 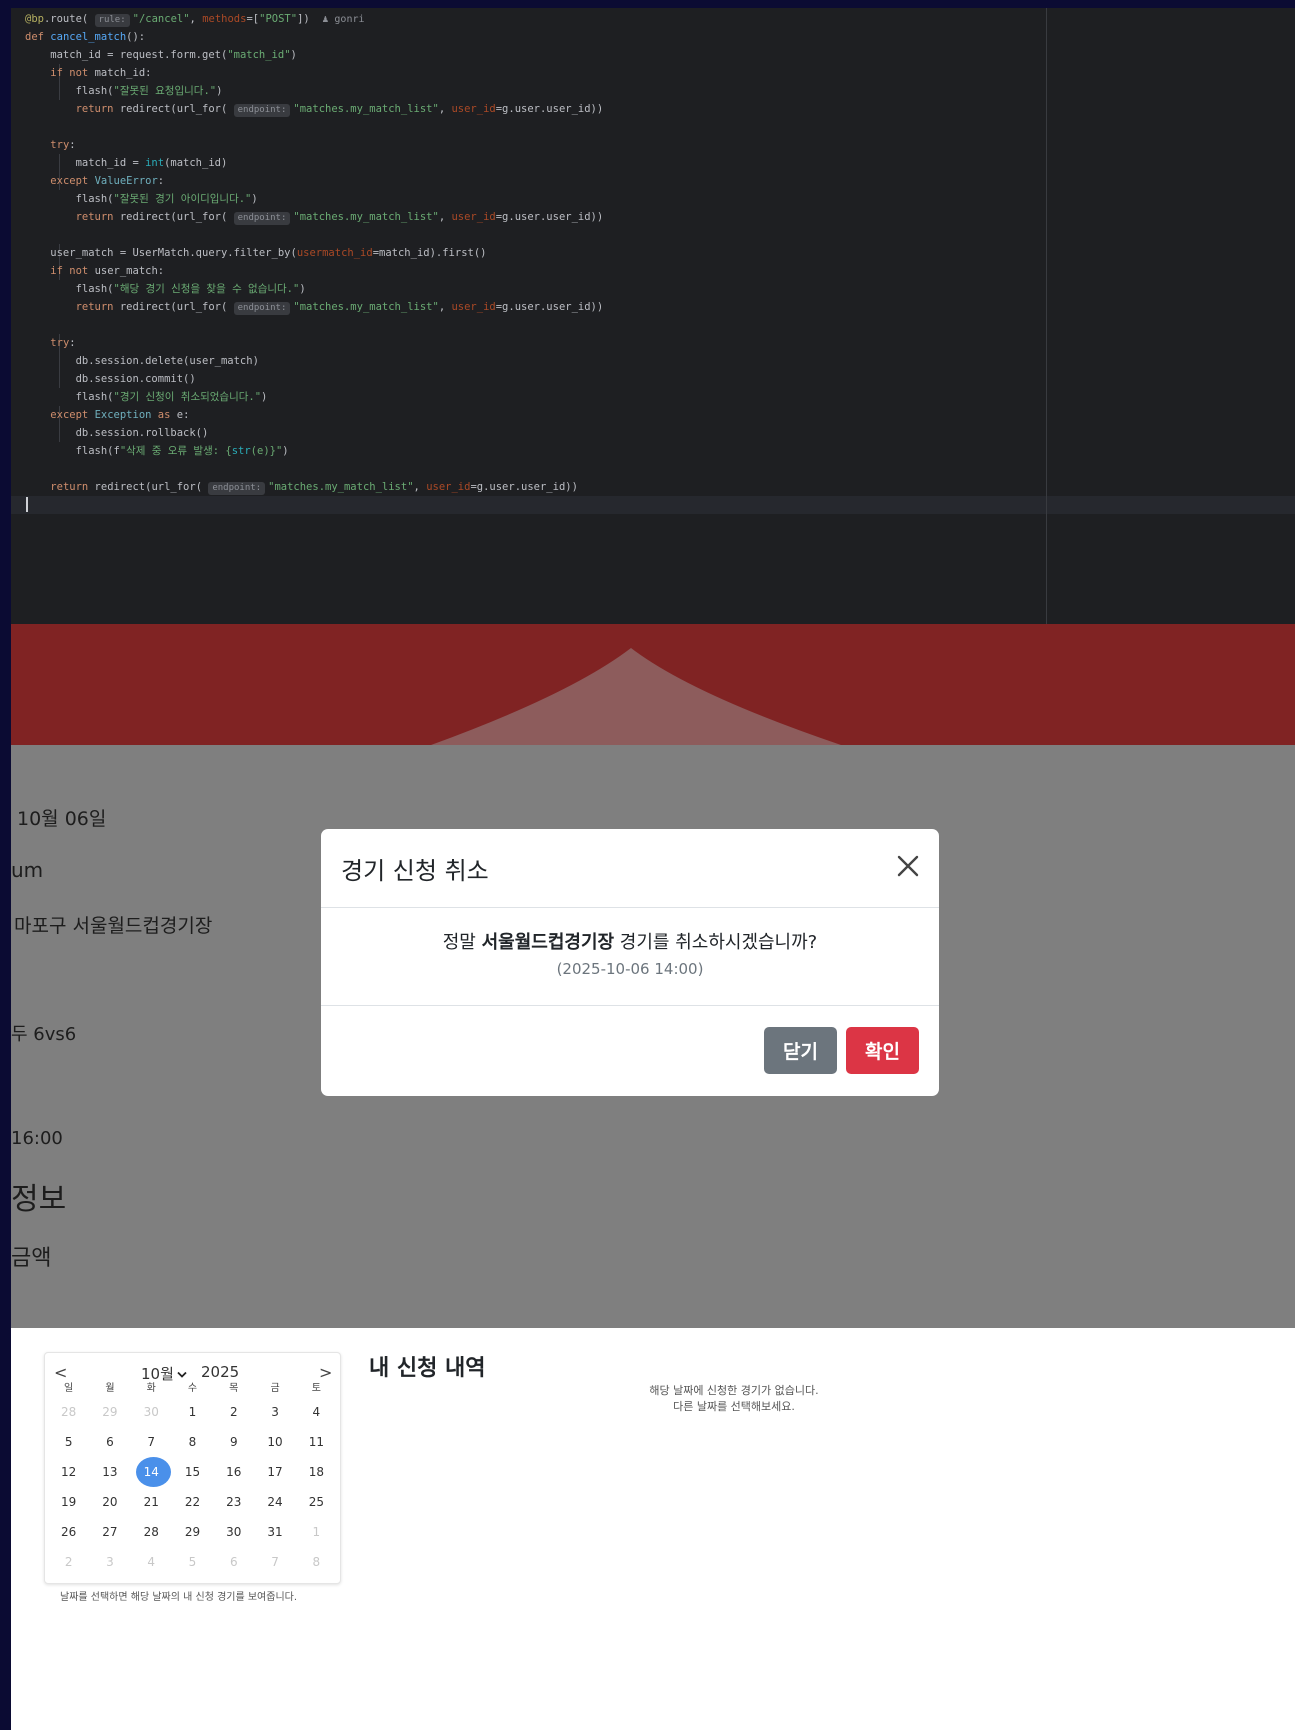 I want to click on code-line: try:, so click(x=63, y=343).